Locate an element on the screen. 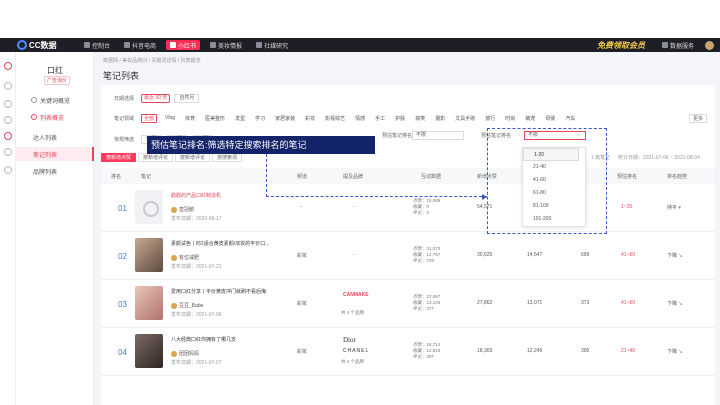 The width and height of the screenshot is (720, 405). rank-option: 1-20 is located at coordinates (551, 154).